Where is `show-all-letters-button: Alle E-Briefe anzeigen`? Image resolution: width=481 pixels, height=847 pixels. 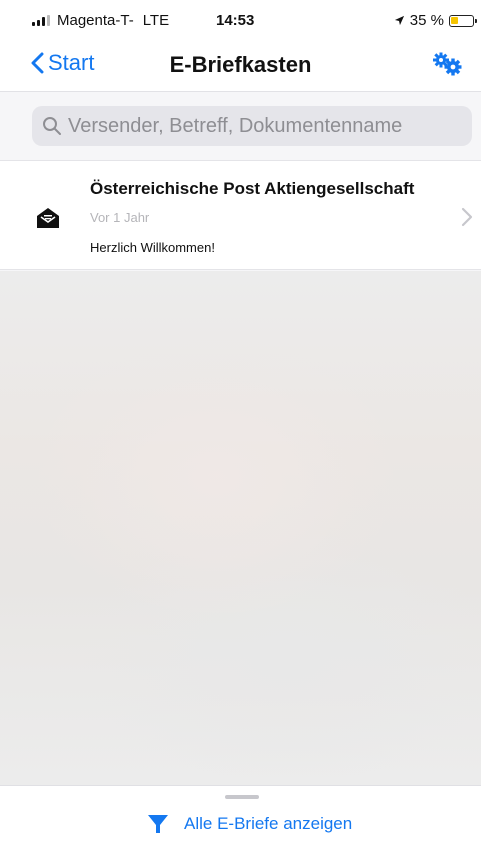
show-all-letters-button: Alle E-Briefe anzeigen is located at coordinates (249, 824).